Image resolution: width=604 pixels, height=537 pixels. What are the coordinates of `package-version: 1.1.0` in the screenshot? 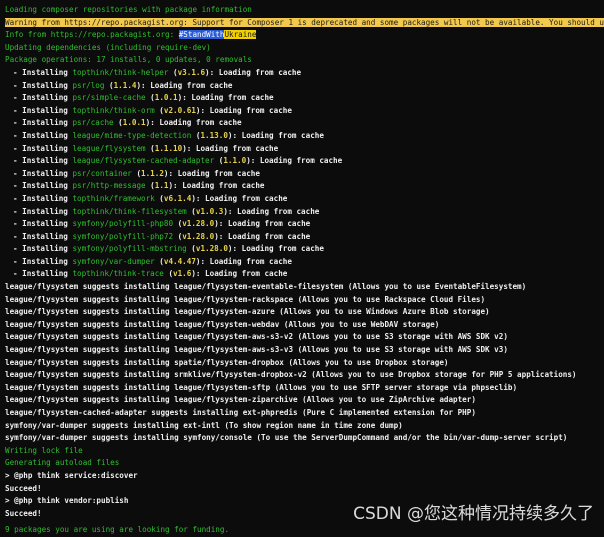 It's located at (235, 161).